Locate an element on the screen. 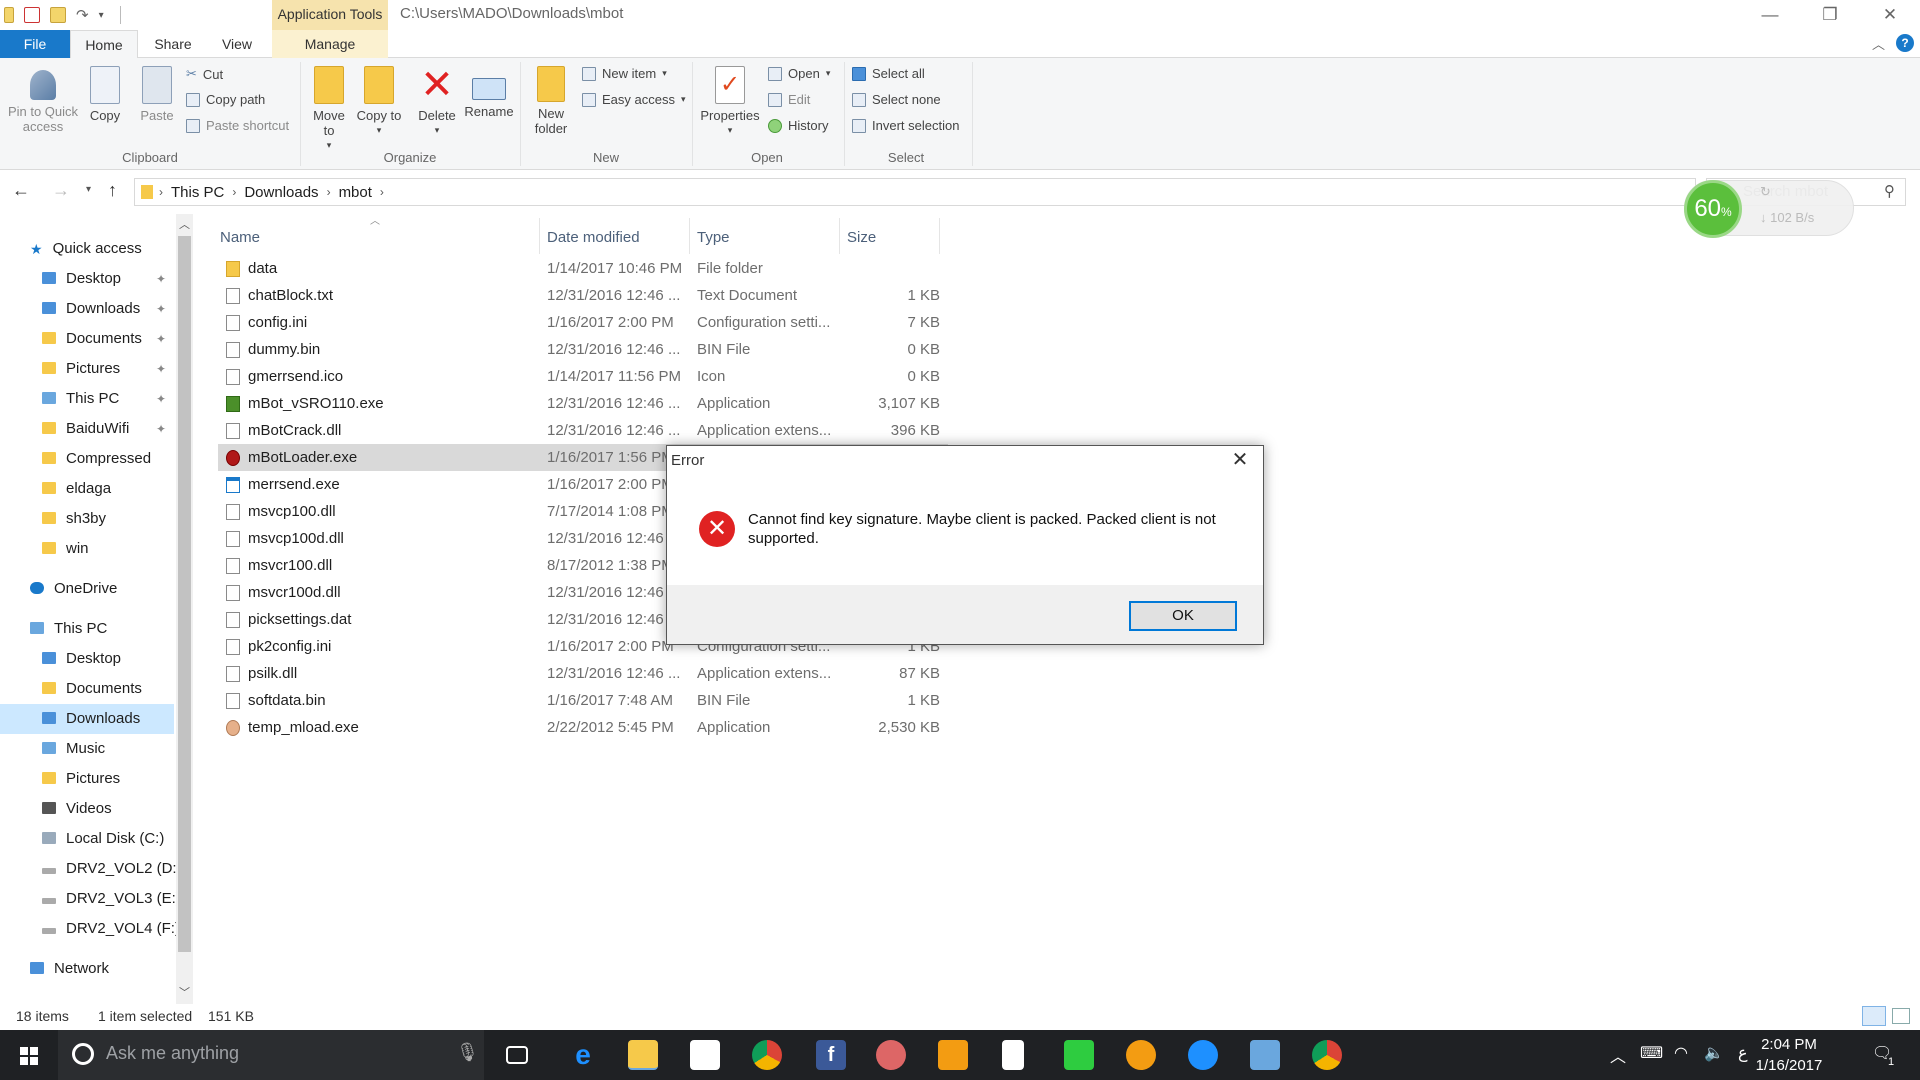 This screenshot has height=1080, width=1920. nav-quick-pictures: Pictures ✦ is located at coordinates (87, 369).